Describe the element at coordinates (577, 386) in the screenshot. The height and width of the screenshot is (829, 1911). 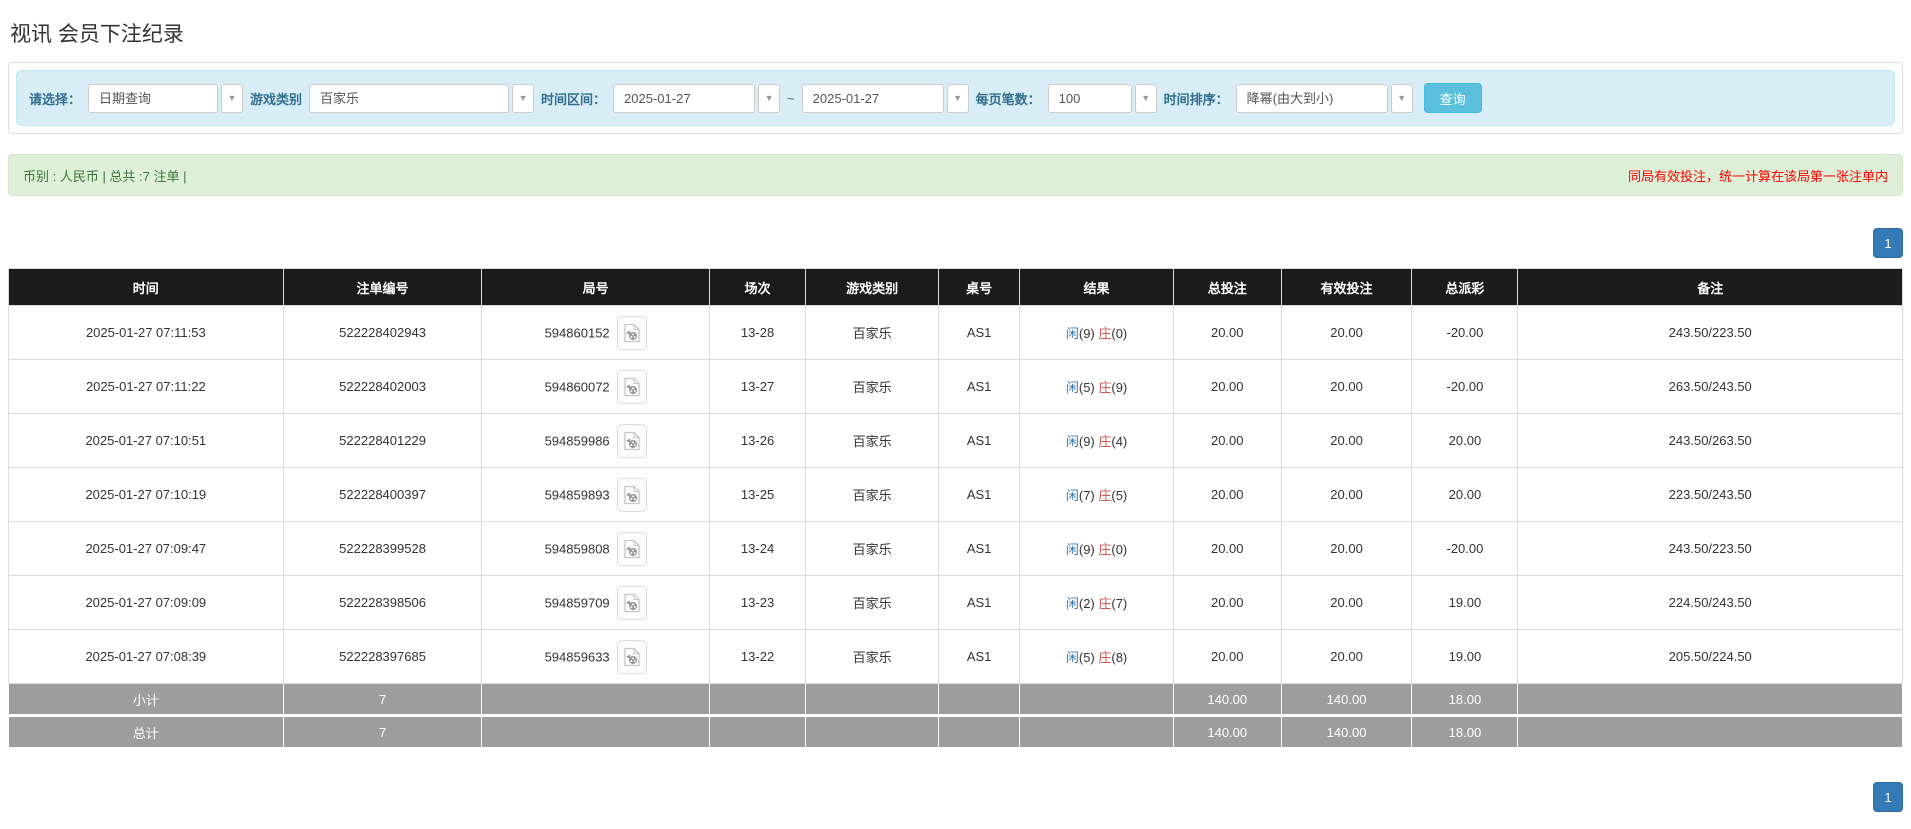
I see `round-id-text: 594860072` at that location.